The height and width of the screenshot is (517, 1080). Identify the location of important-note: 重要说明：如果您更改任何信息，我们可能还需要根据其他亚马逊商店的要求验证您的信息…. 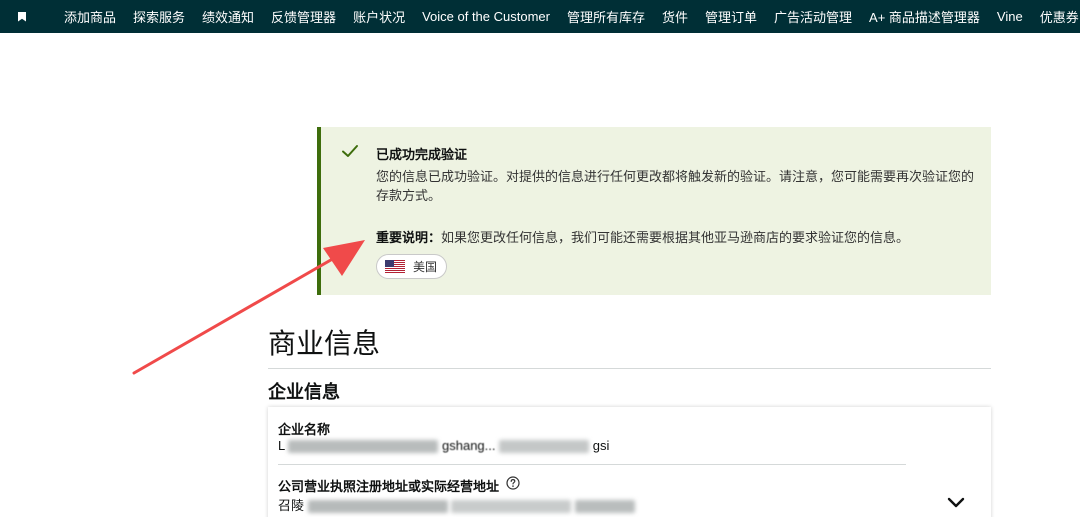
(642, 236).